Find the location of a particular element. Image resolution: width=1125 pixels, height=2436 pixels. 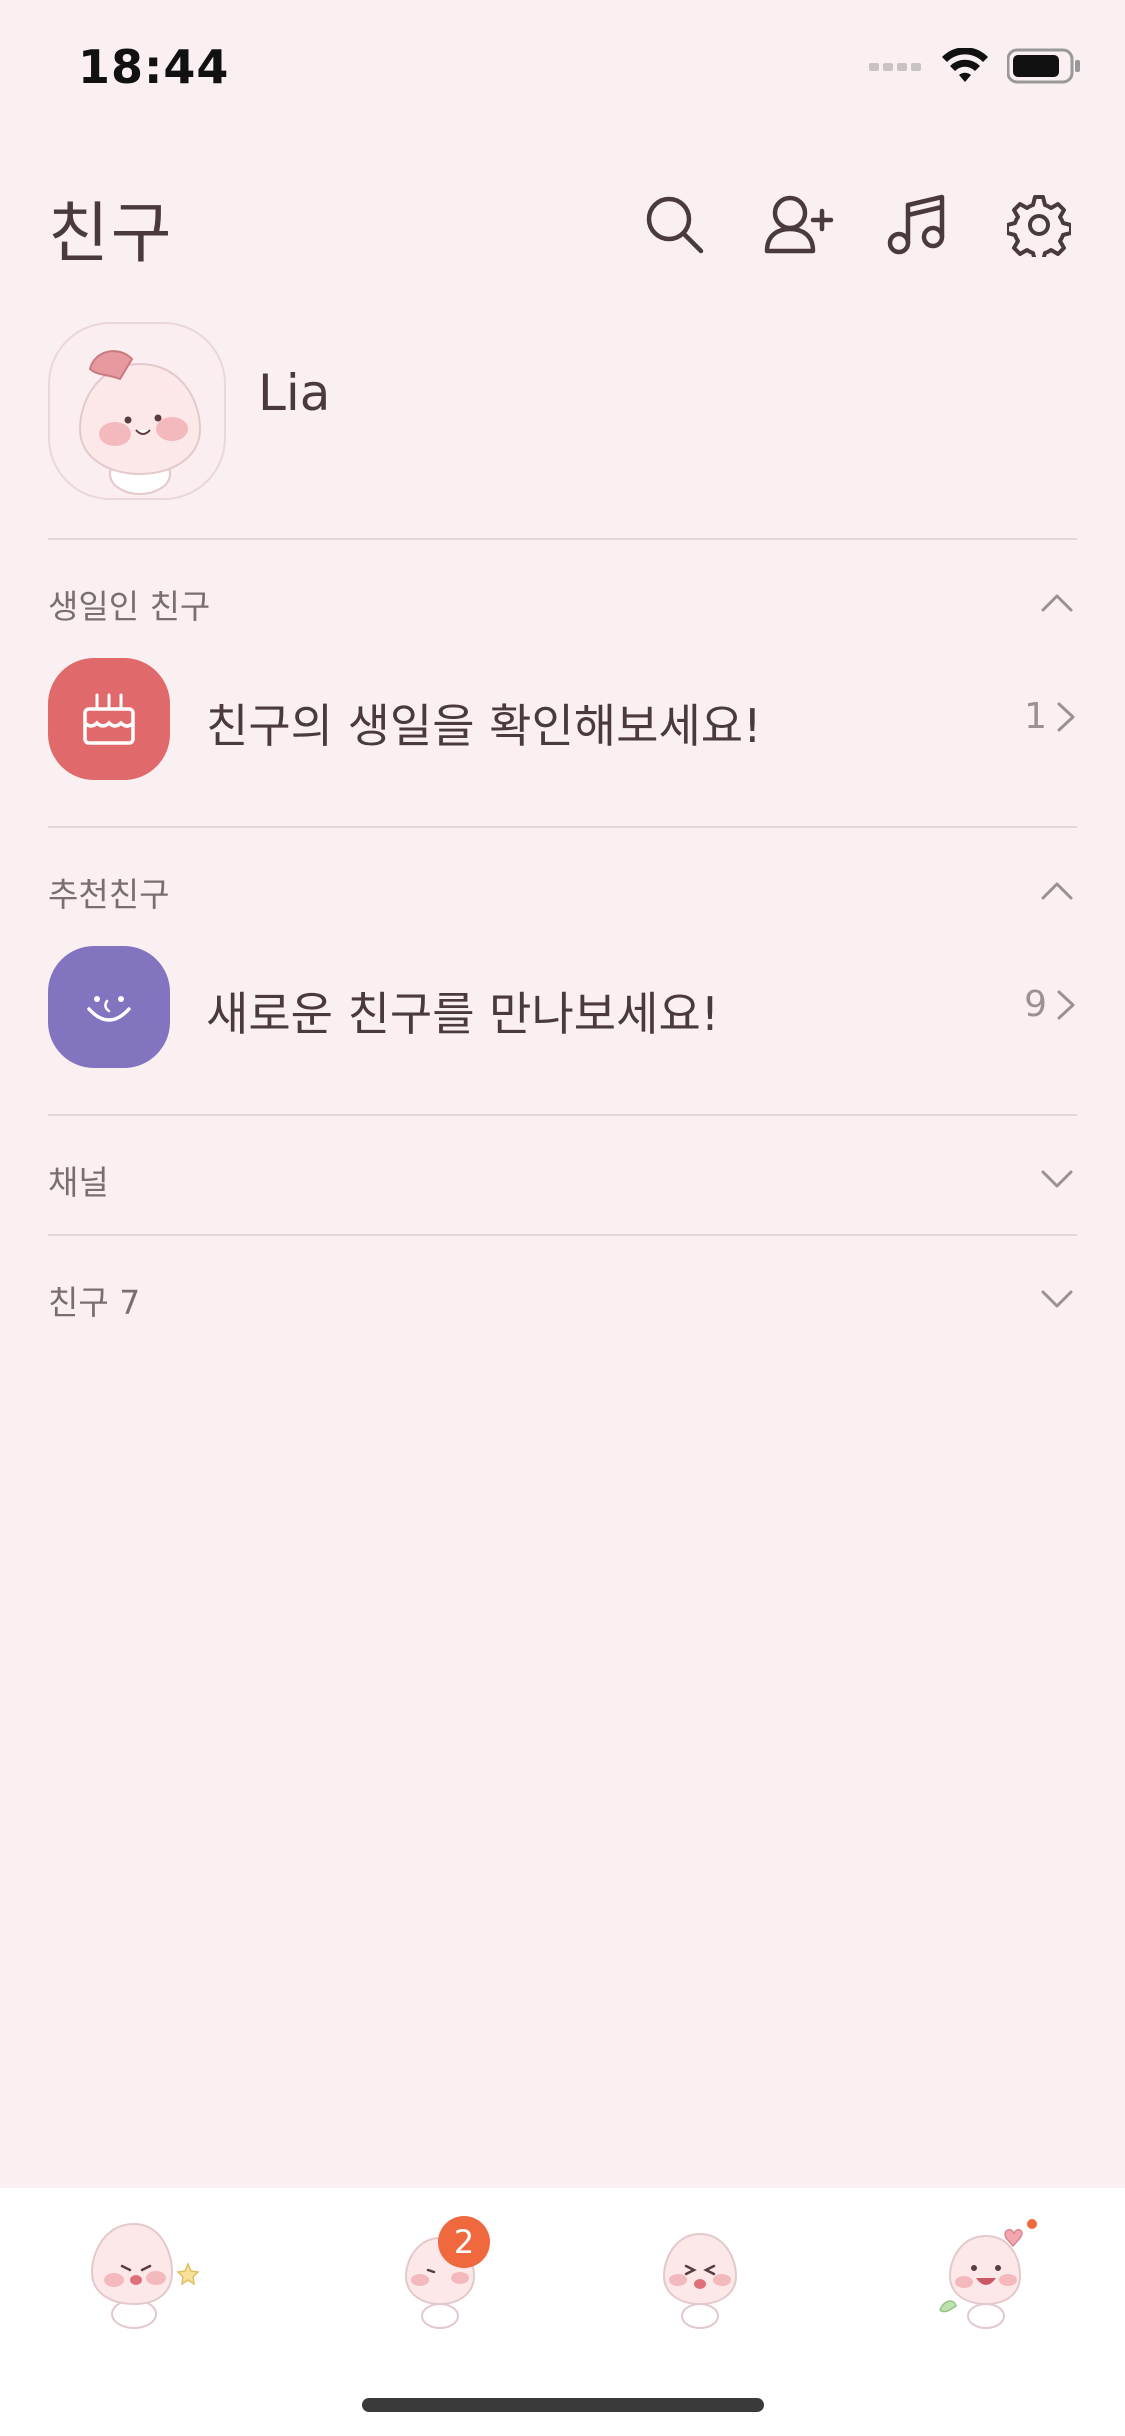

battery-icon is located at coordinates (1043, 66).